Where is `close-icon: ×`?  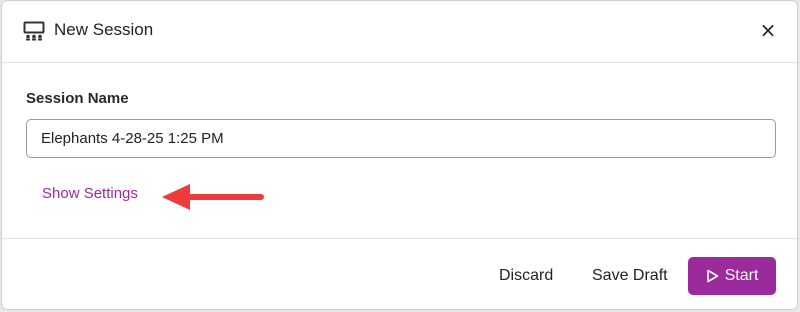
close-icon: × is located at coordinates (768, 30).